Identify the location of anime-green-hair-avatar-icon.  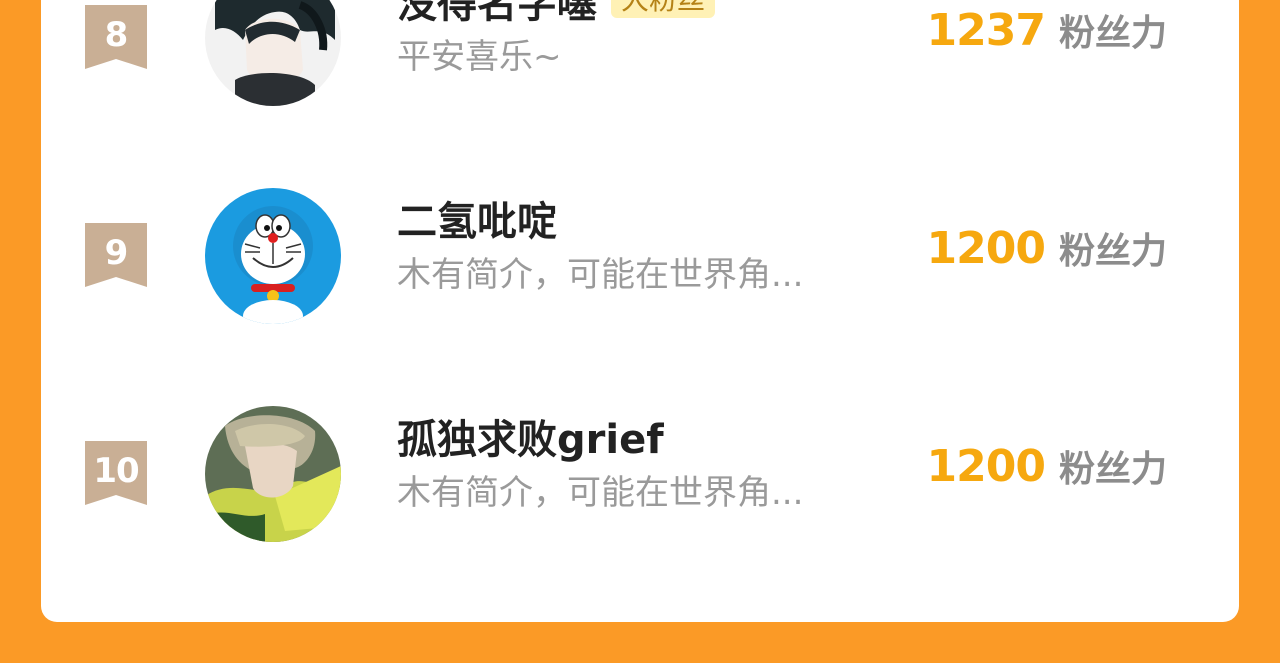
(273, 474).